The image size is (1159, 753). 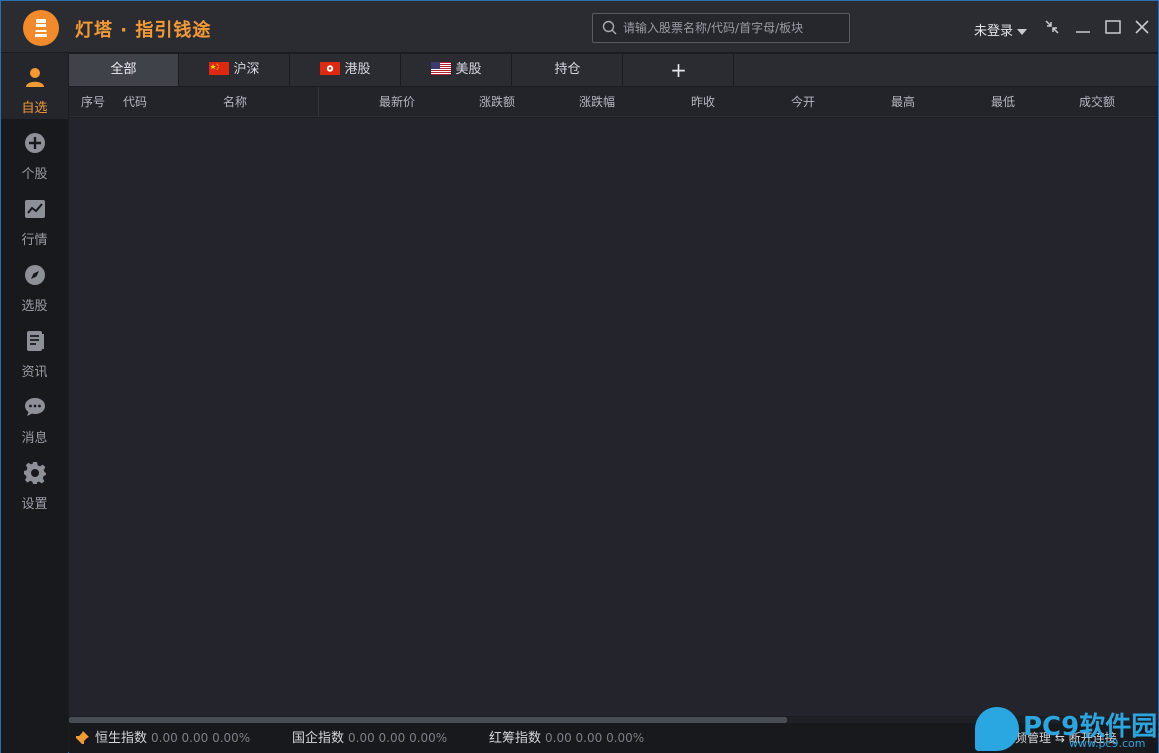 I want to click on column-header-prev-close: 昨收, so click(x=703, y=102).